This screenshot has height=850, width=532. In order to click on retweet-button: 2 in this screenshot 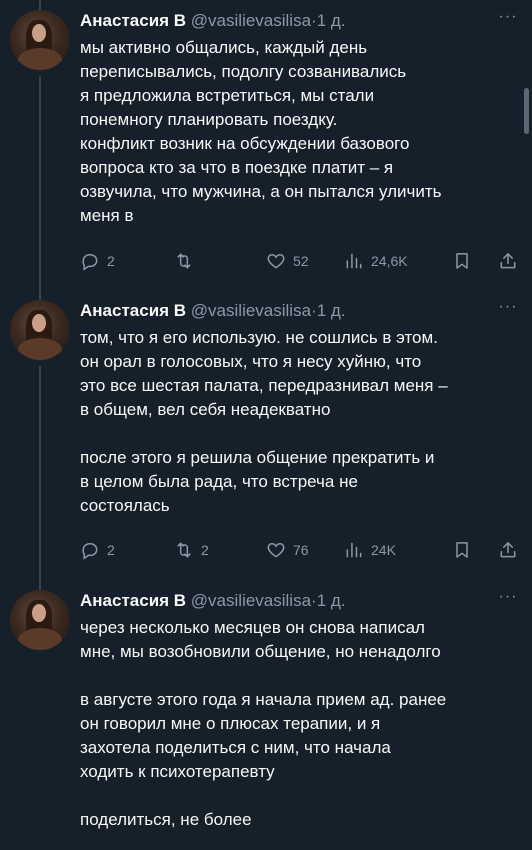, I will do `click(191, 550)`.